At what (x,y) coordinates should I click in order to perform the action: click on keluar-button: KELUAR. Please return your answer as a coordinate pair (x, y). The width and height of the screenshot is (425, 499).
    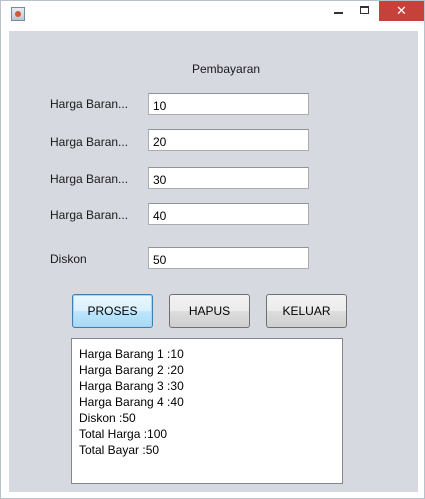
    Looking at the image, I should click on (306, 311).